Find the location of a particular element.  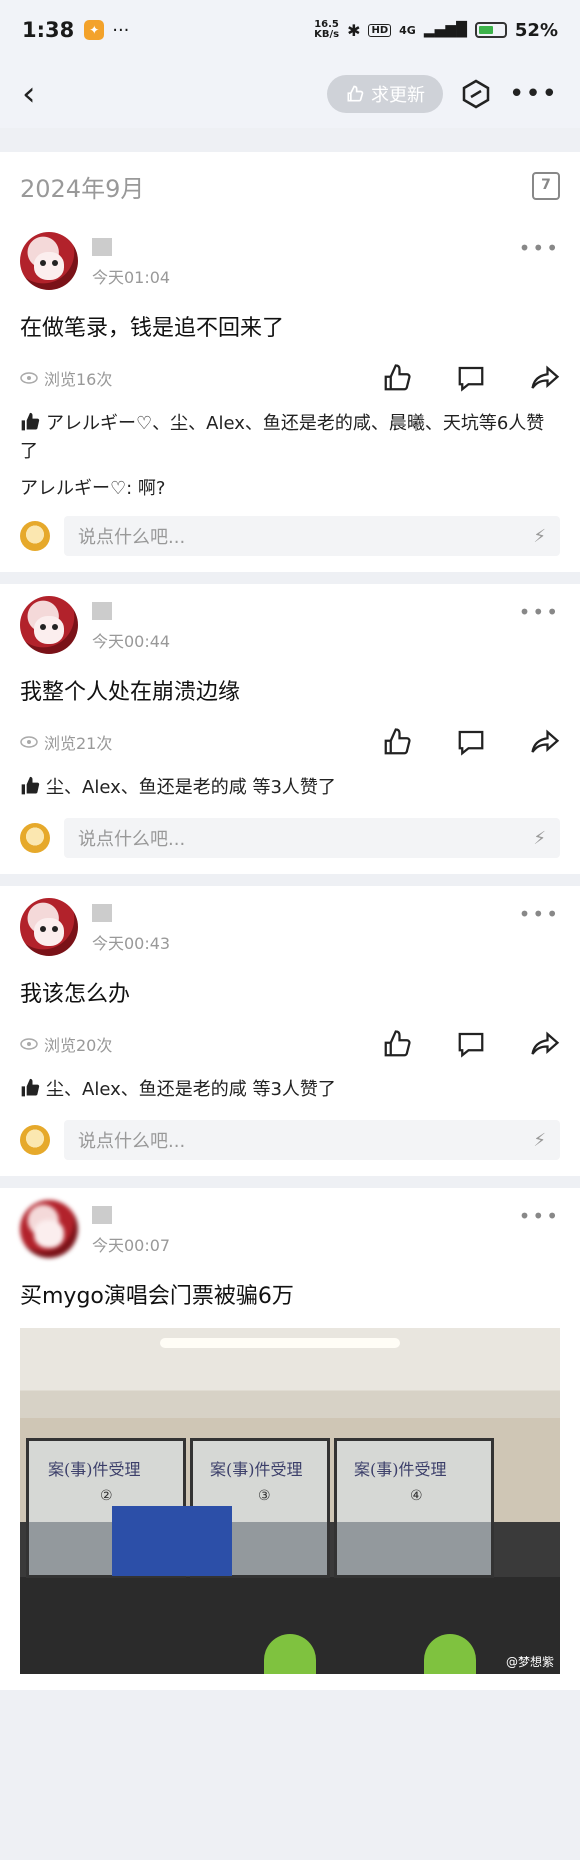

status-bar: 1:38 ✦ ··· 16.5 KB/s ✱ HD 4G ▂▄▆█ 52% is located at coordinates (290, 30).